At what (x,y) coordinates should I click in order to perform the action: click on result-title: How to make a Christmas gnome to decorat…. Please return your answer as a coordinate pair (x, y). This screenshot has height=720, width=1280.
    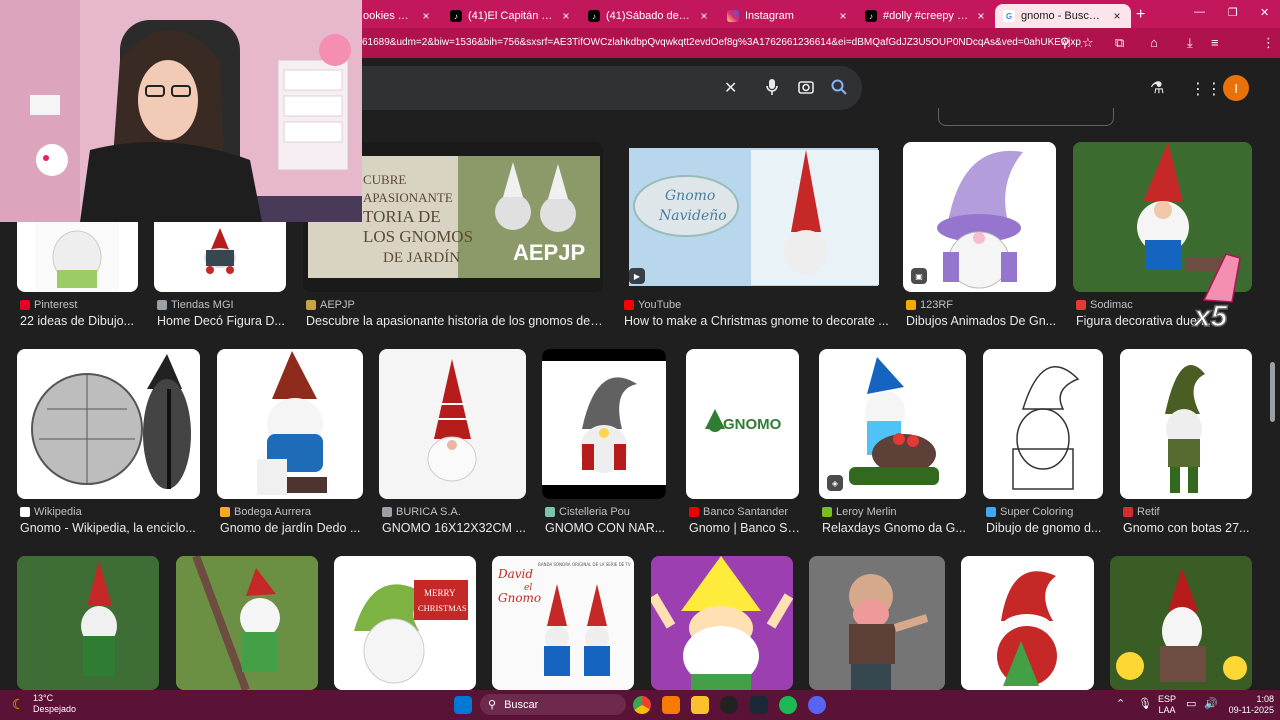
    Looking at the image, I should click on (756, 321).